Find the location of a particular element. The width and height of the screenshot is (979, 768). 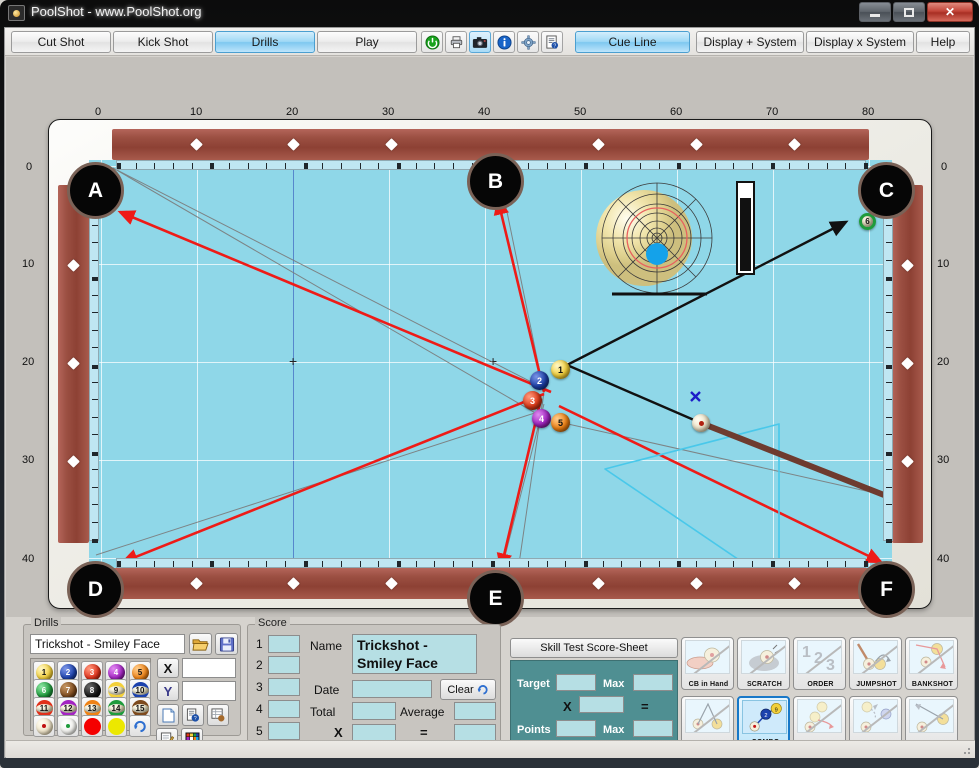

score-date-input is located at coordinates (392, 689).